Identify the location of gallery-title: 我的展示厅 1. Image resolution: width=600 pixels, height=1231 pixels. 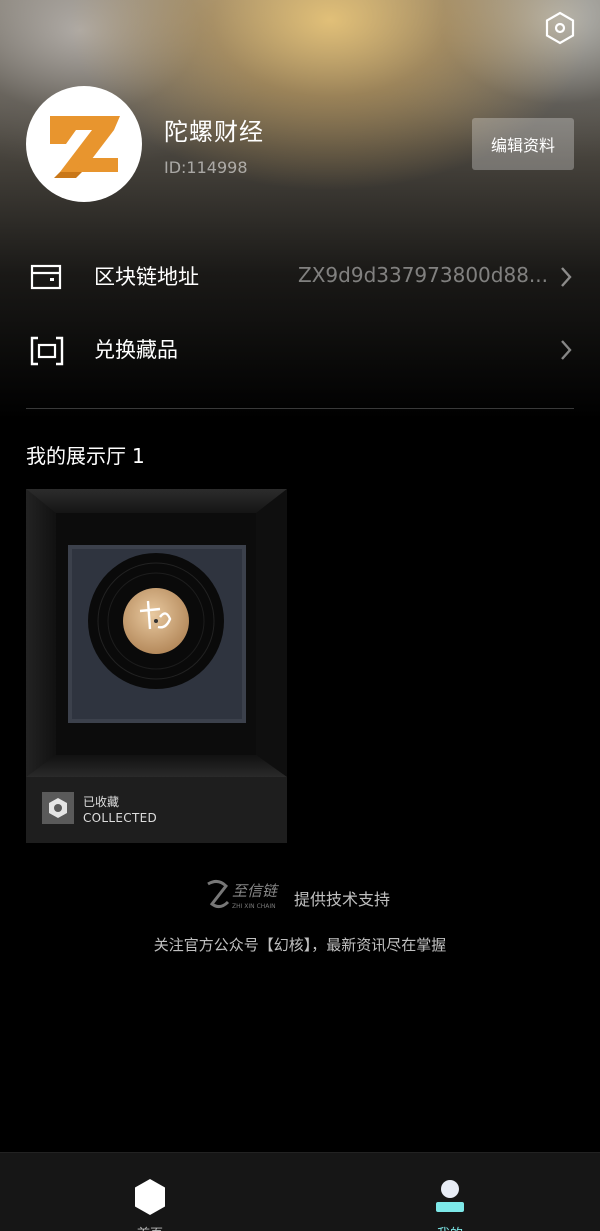
(85, 454).